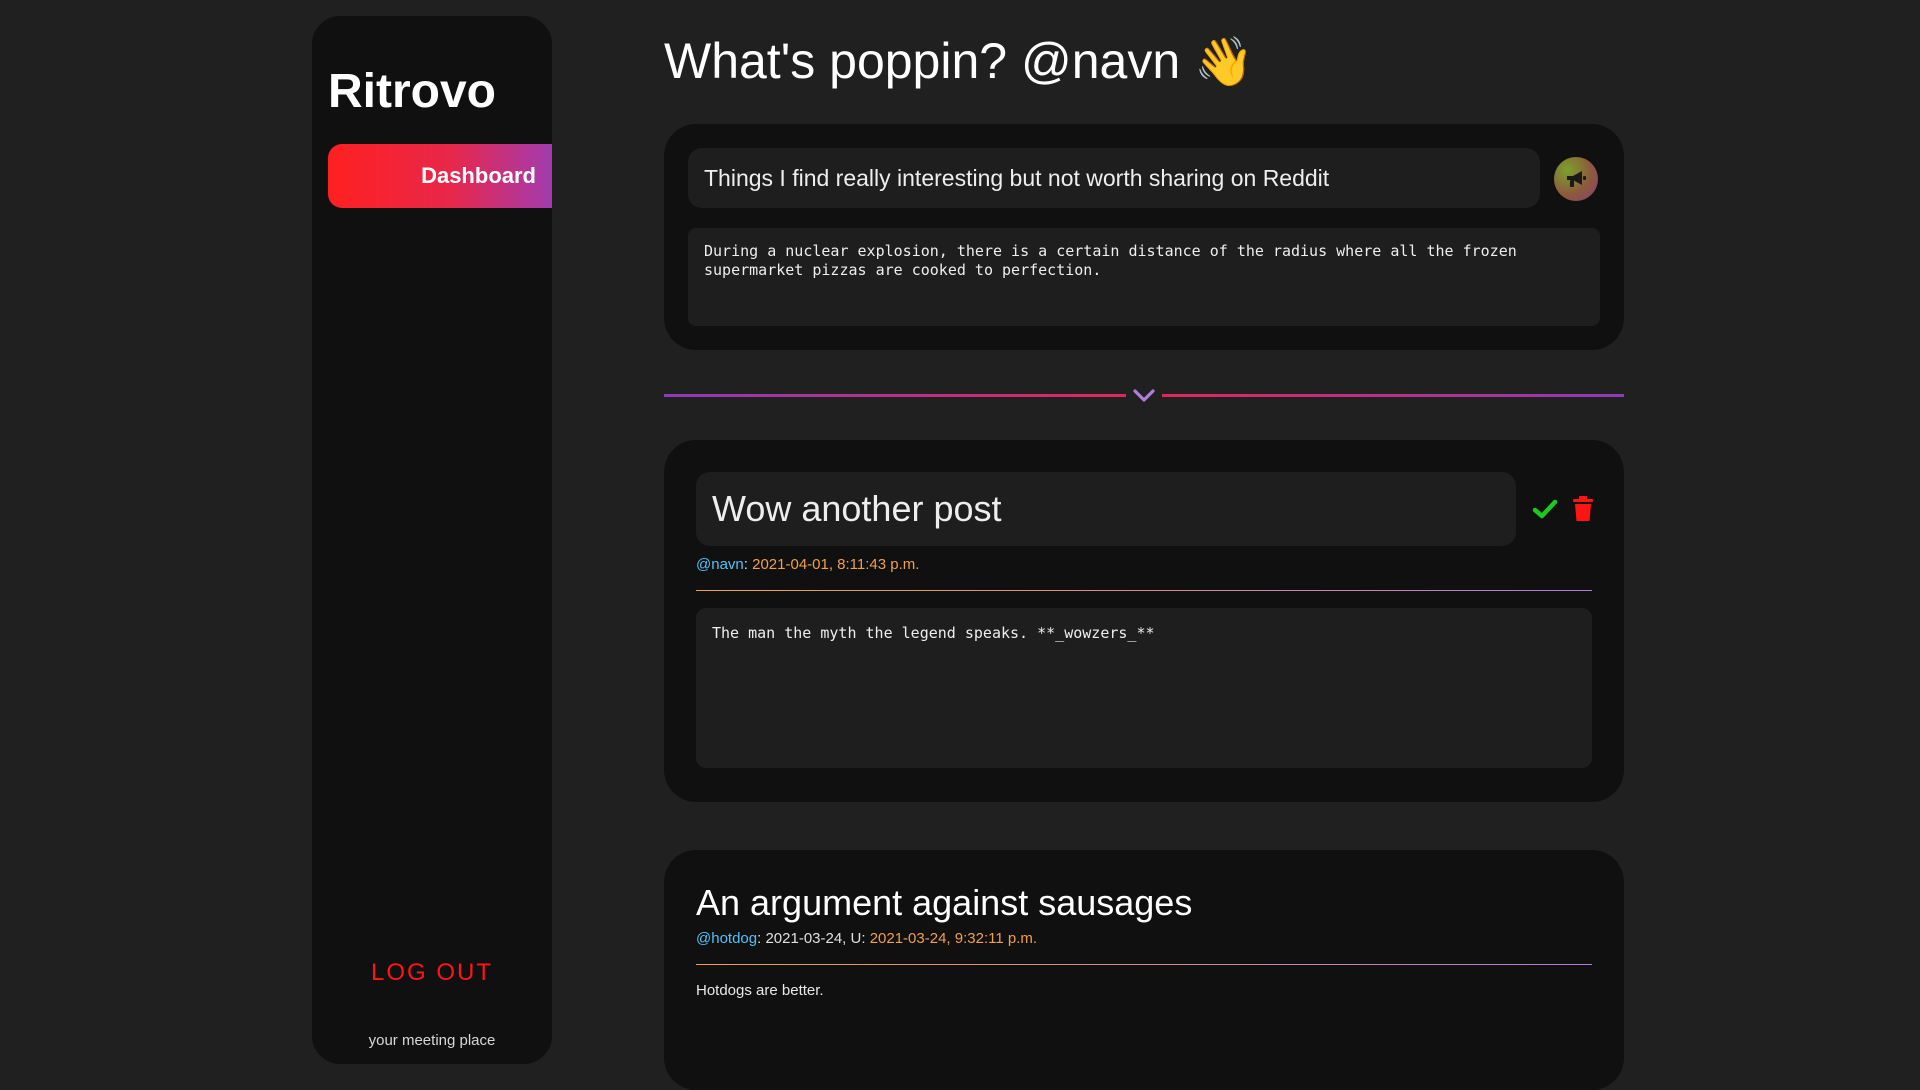 The image size is (1920, 1090). What do you see at coordinates (953, 938) in the screenshot?
I see `post-updated-date: 2021-03-24, 9:32:11 p.m.` at bounding box center [953, 938].